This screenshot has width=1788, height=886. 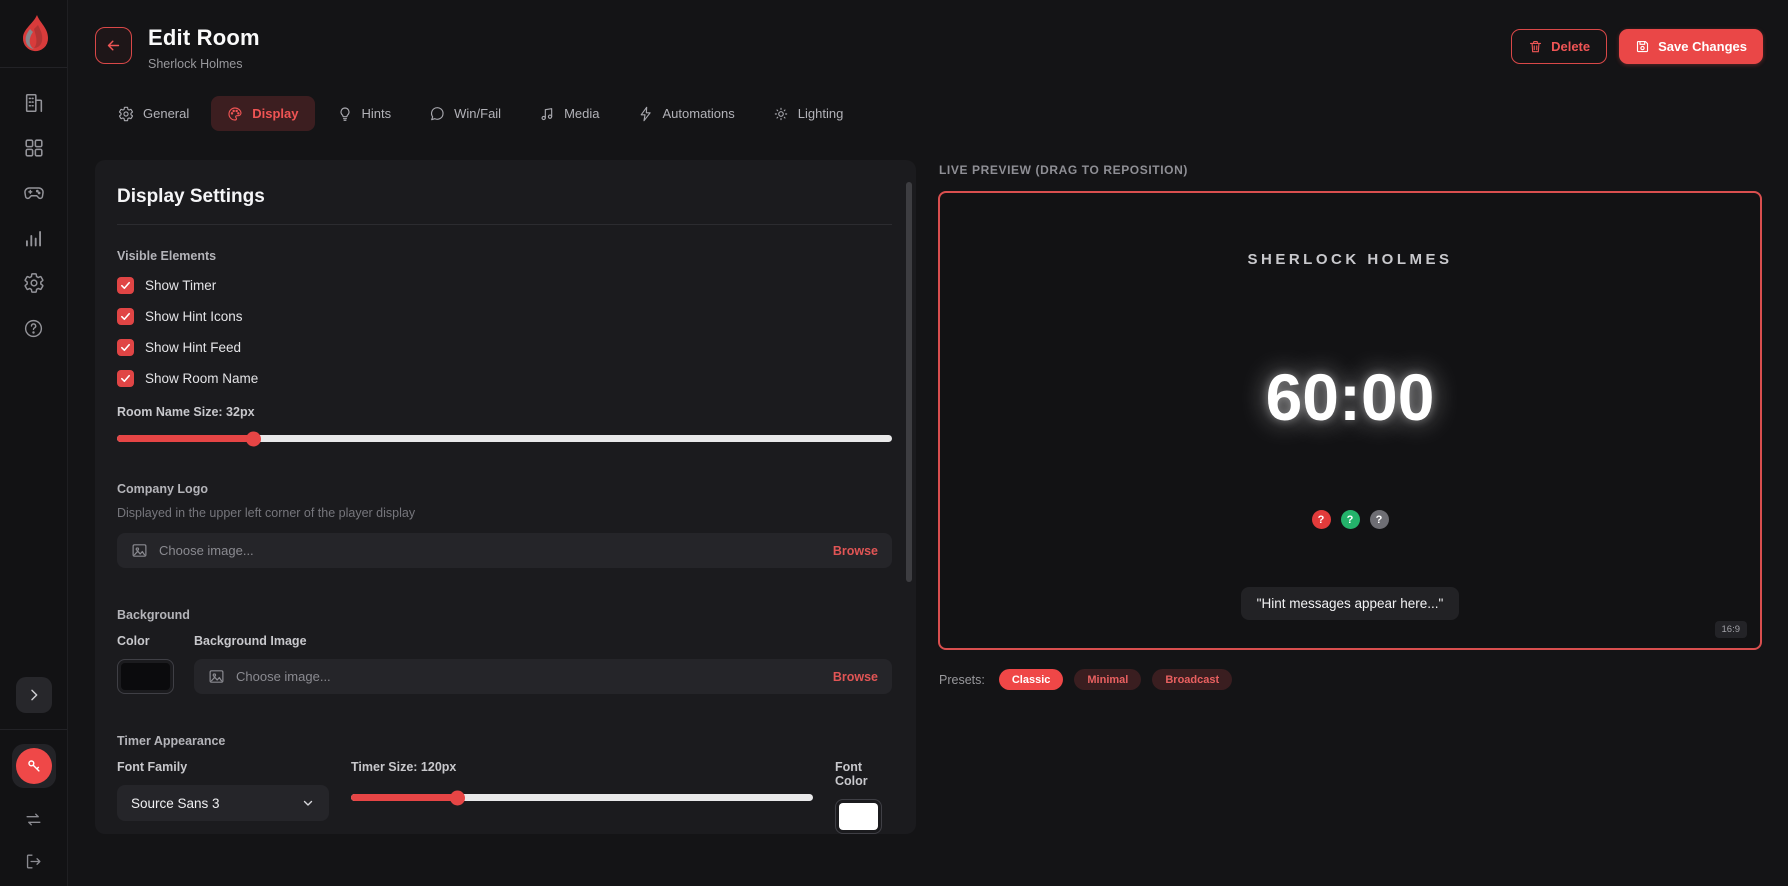 What do you see at coordinates (863, 797) in the screenshot?
I see `font-color-group: Font Color` at bounding box center [863, 797].